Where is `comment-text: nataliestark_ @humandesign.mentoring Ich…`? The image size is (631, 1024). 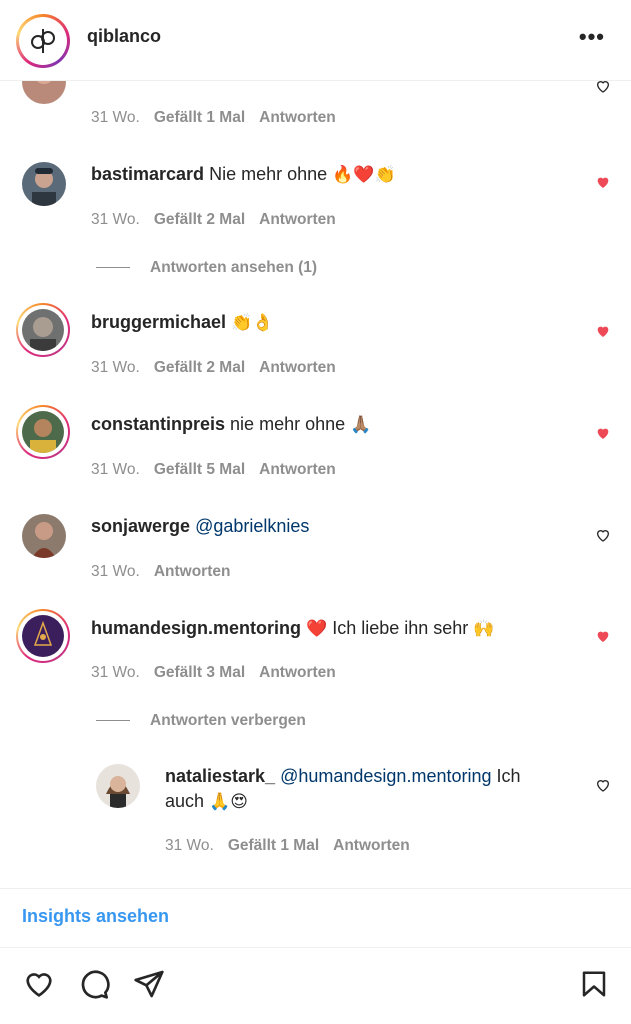
comment-text: nataliestark_ @humandesign.mentoring Ich… is located at coordinates (375, 789).